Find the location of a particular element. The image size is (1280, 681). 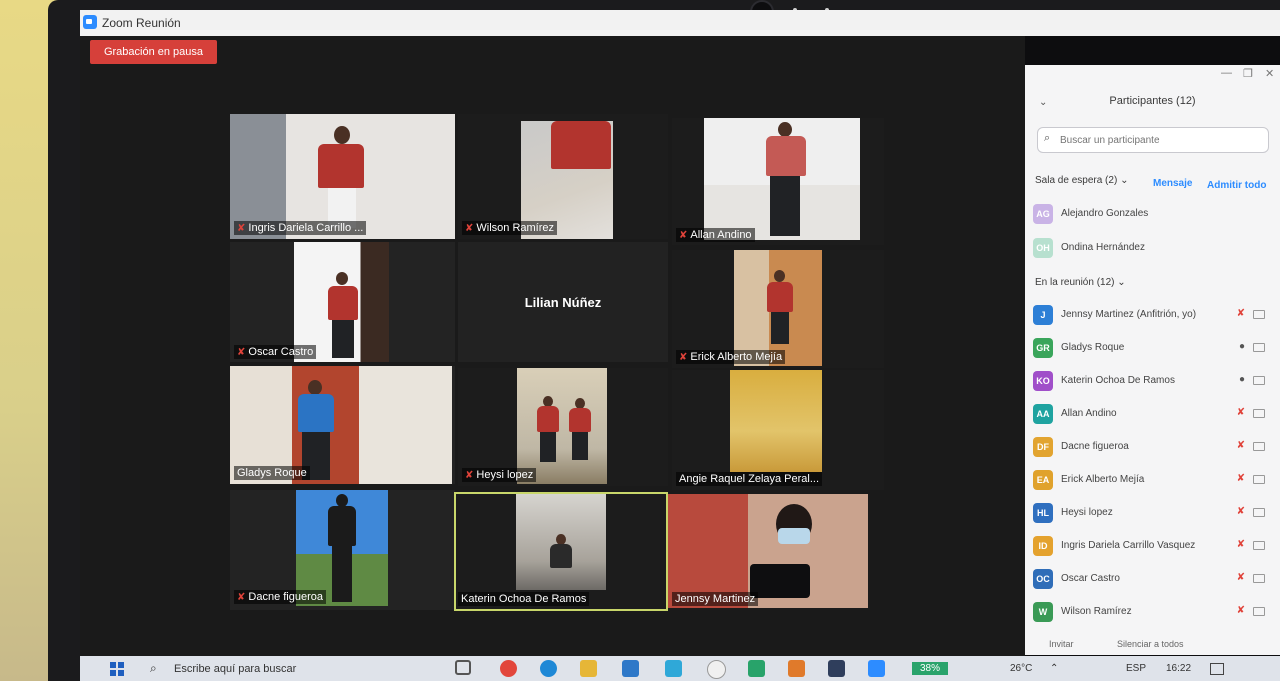

participant-row: AA Allan Andino ✘ is located at coordinates (1151, 414).